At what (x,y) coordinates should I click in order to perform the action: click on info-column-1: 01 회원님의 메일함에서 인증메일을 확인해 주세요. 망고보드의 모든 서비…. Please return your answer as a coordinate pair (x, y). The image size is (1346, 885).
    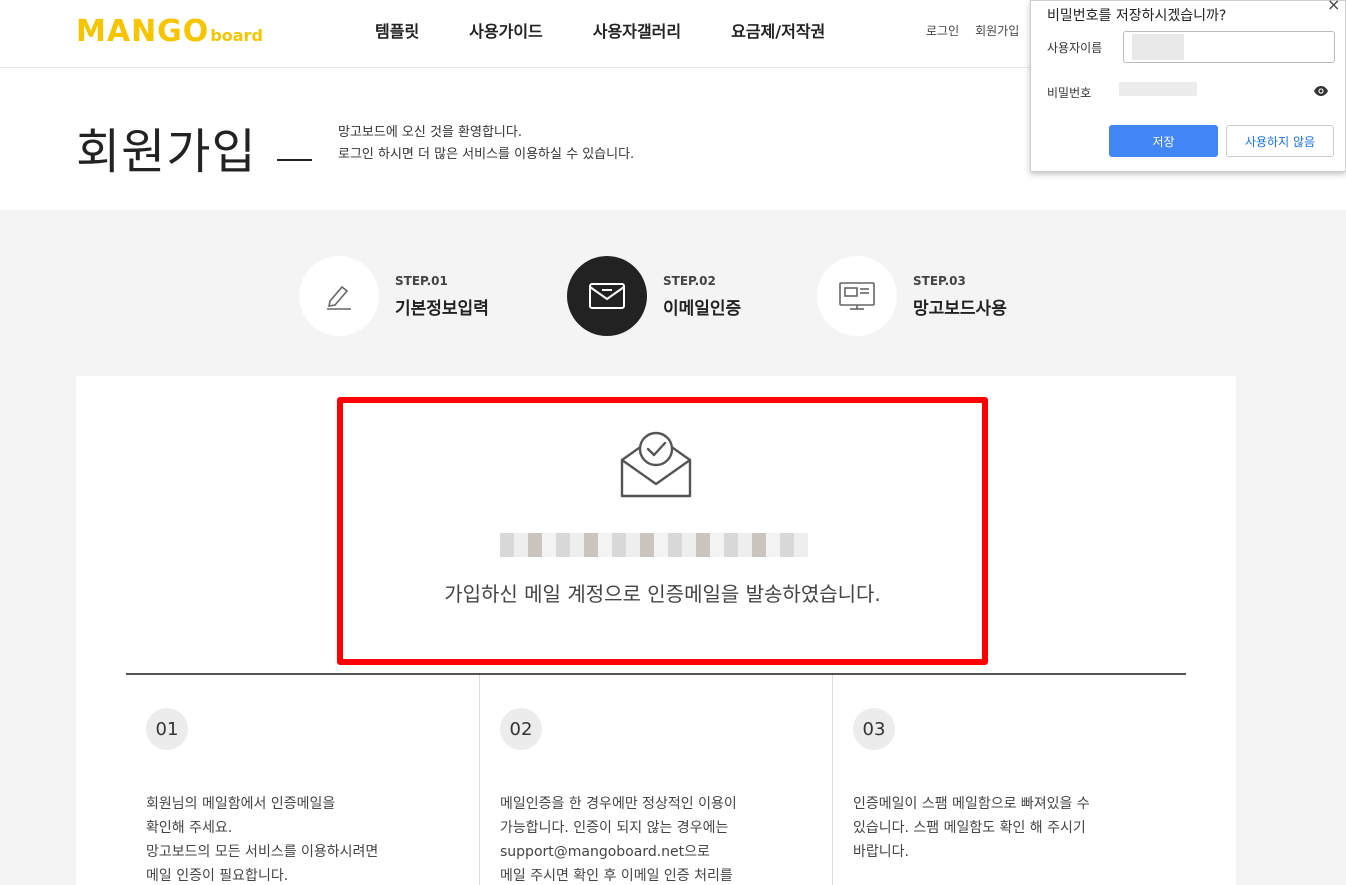
    Looking at the image, I should click on (306, 796).